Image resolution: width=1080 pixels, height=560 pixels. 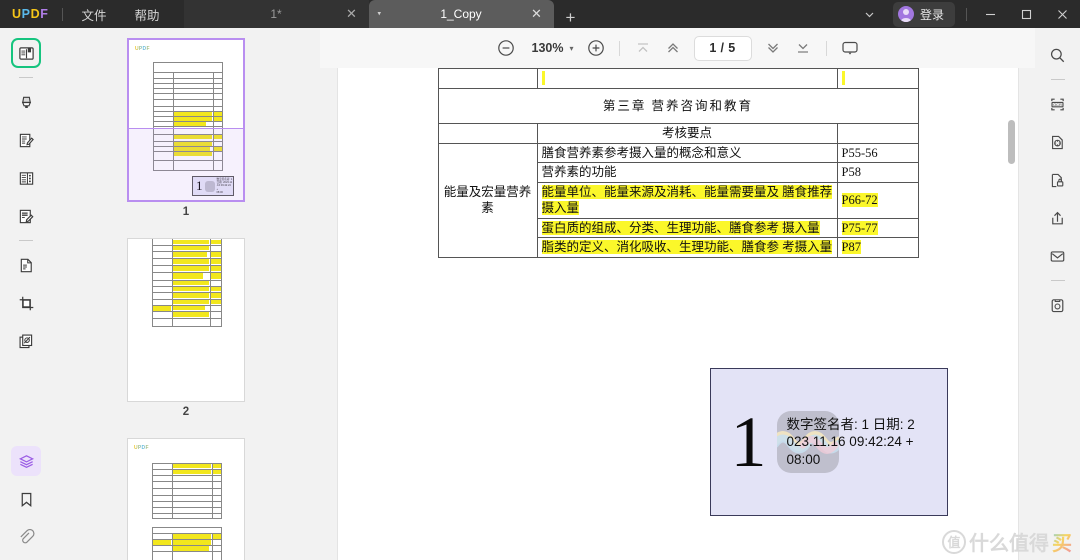 What do you see at coordinates (571, 18) in the screenshot?
I see `new-tab-button: +` at bounding box center [571, 18].